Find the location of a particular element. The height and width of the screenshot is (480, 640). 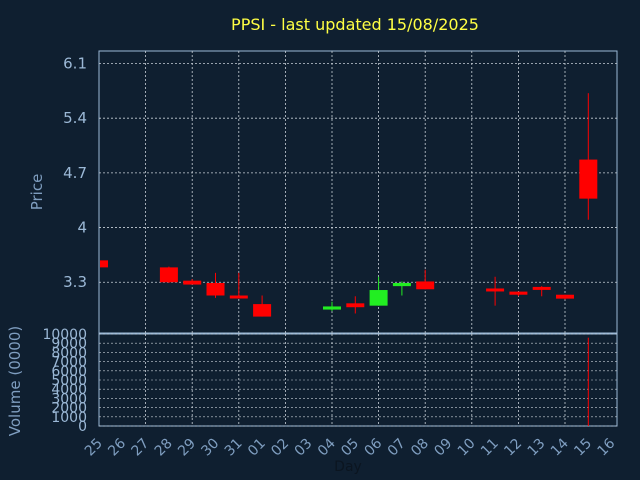

volume-tick-label: 0 is located at coordinates (82, 427).